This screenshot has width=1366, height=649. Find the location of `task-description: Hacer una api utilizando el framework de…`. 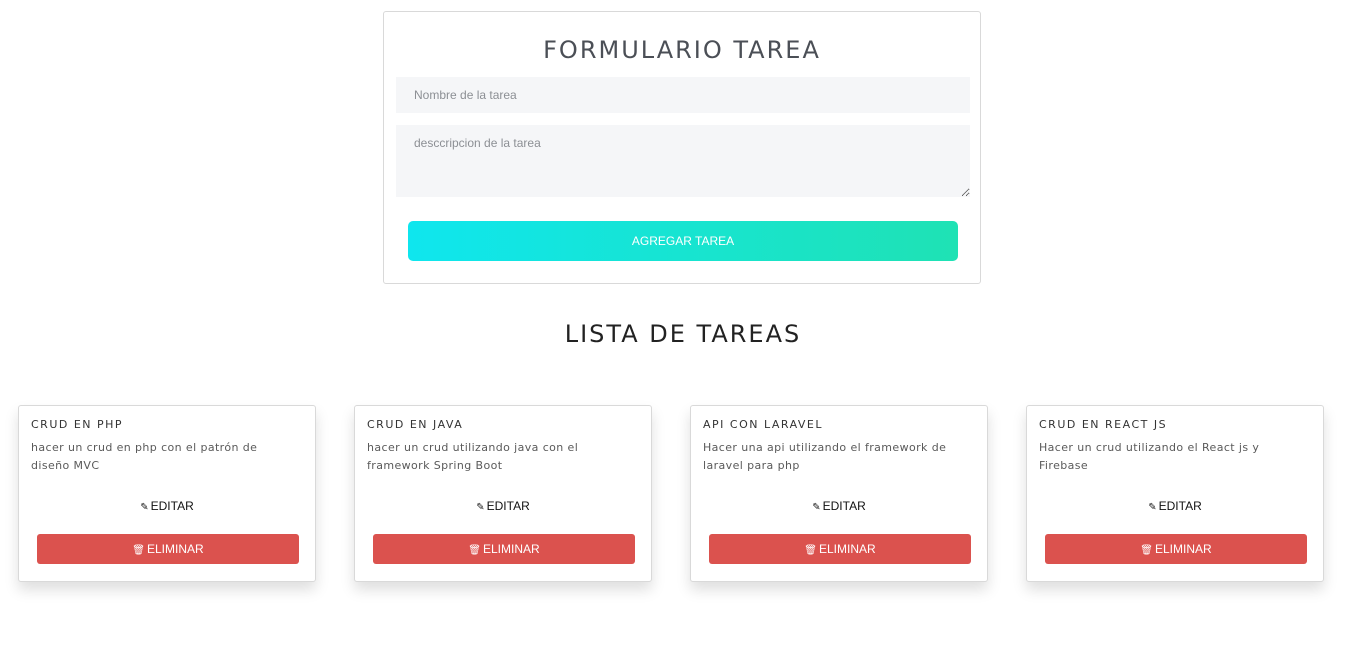

task-description: Hacer una api utilizando el framework de… is located at coordinates (825, 456).